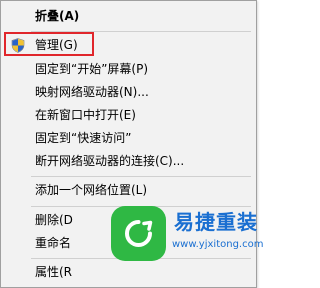 The width and height of the screenshot is (320, 288). What do you see at coordinates (57, 16) in the screenshot?
I see `menu-item-label: 折叠(A)` at bounding box center [57, 16].